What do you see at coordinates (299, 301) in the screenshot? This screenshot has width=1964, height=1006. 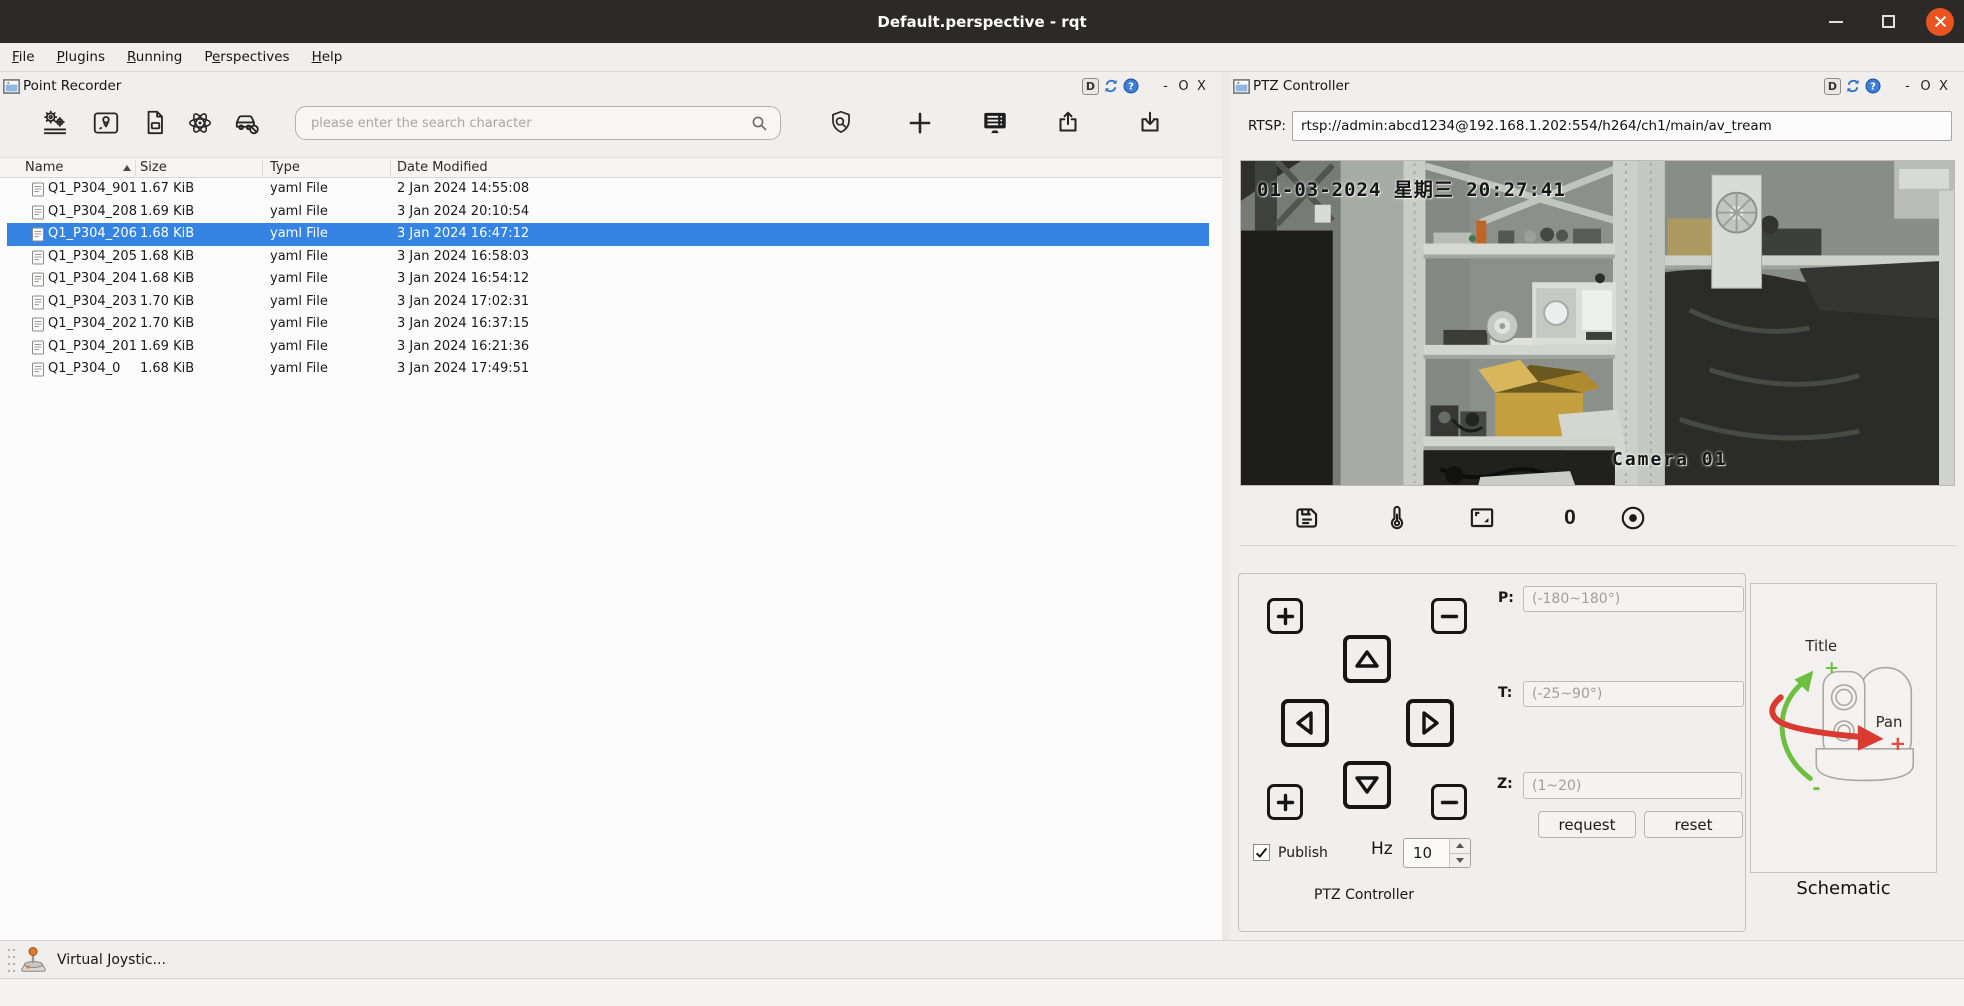 I see `row-type: yaml File` at bounding box center [299, 301].